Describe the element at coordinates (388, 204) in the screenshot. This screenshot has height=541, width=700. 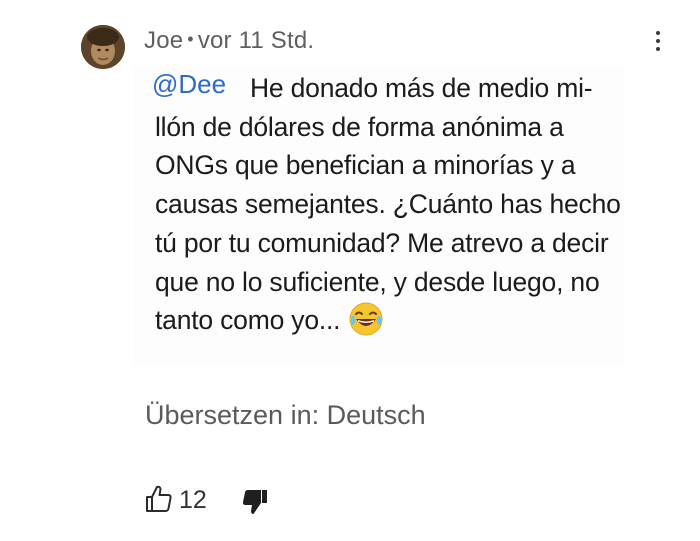
I see `comment-line-4: causas semejantes. ¿Cuánto has hecho` at that location.